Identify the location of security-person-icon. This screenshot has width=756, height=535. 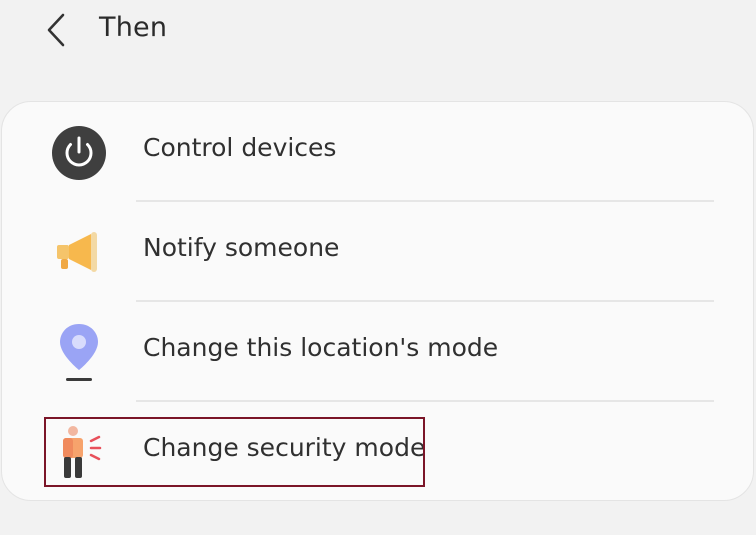
(79, 453).